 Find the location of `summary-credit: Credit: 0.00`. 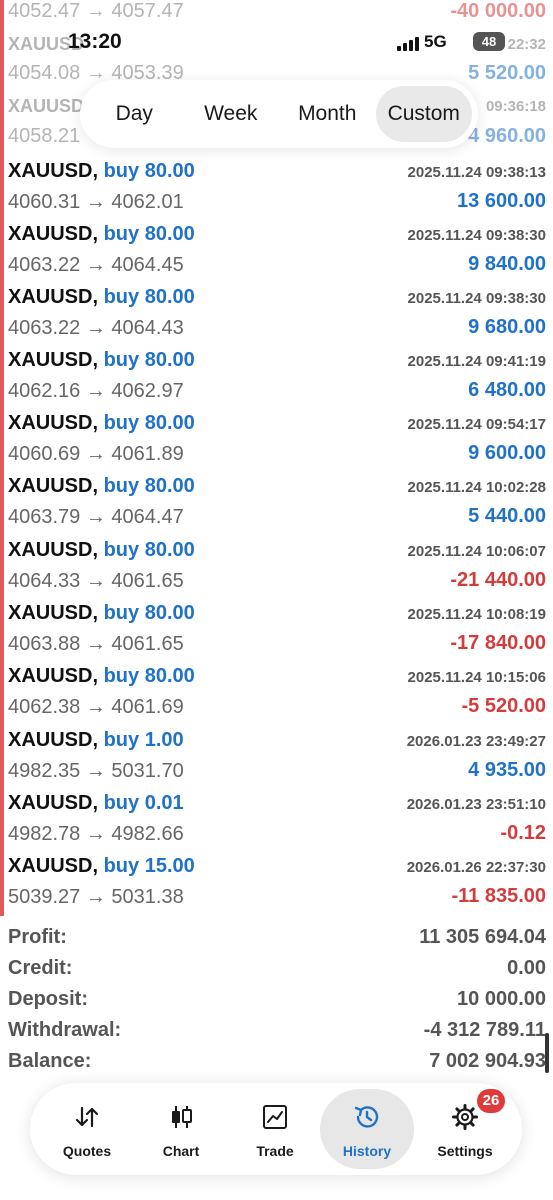

summary-credit: Credit: 0.00 is located at coordinates (276, 972).